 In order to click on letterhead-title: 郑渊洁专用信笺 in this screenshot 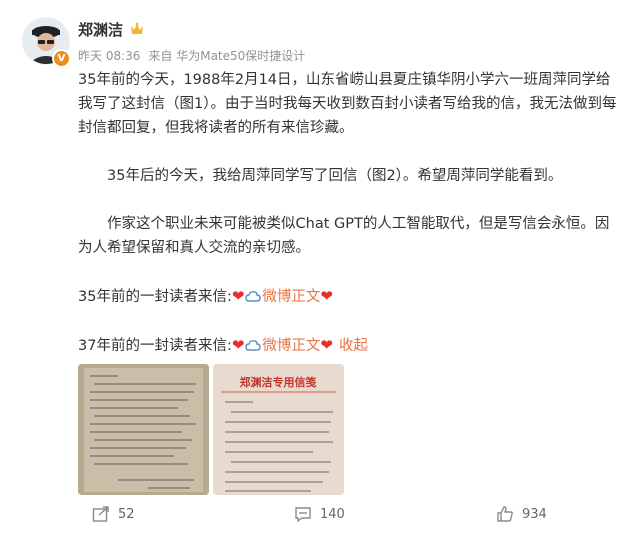, I will do `click(278, 382)`.